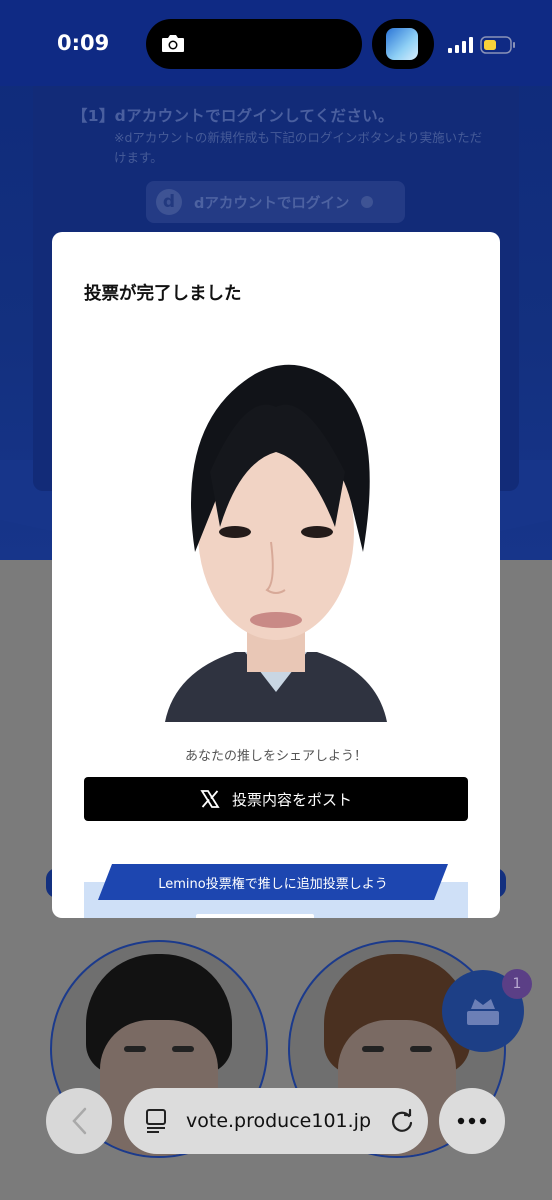  Describe the element at coordinates (173, 43) in the screenshot. I see `camera-icon` at that location.